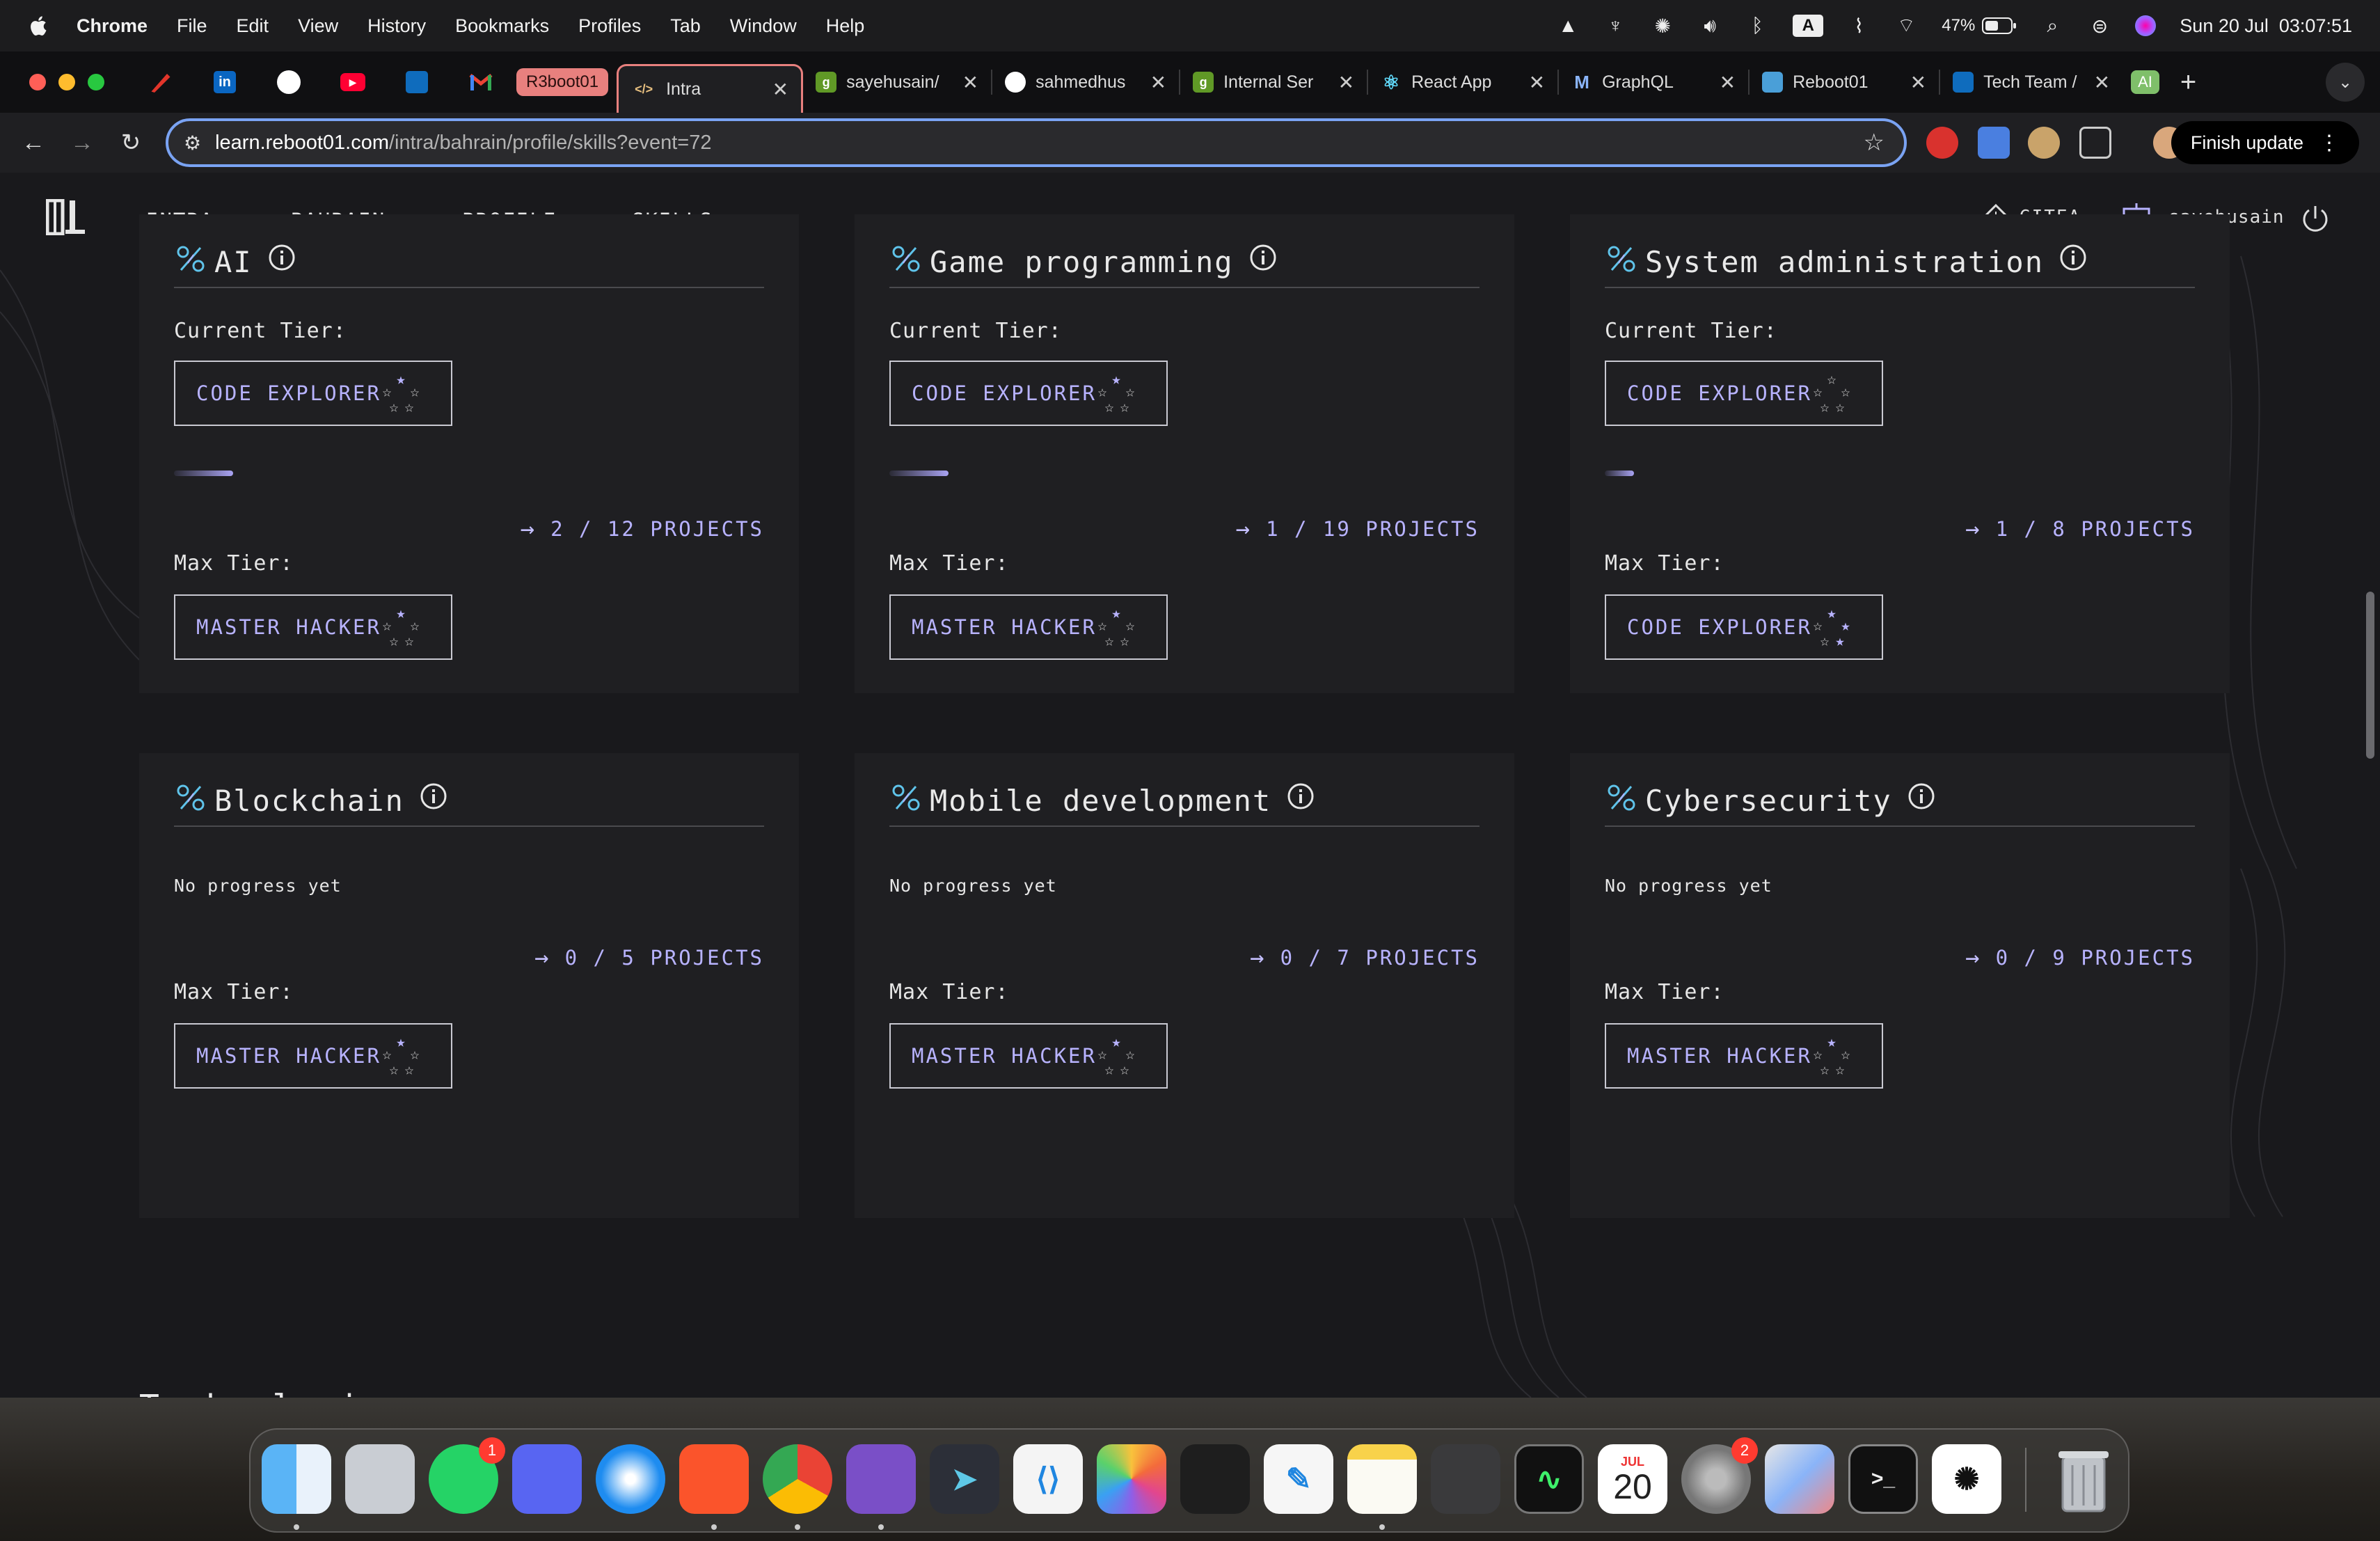  Describe the element at coordinates (1462, 82) in the screenshot. I see `tab-react-app: ⚛ React App ✕` at that location.